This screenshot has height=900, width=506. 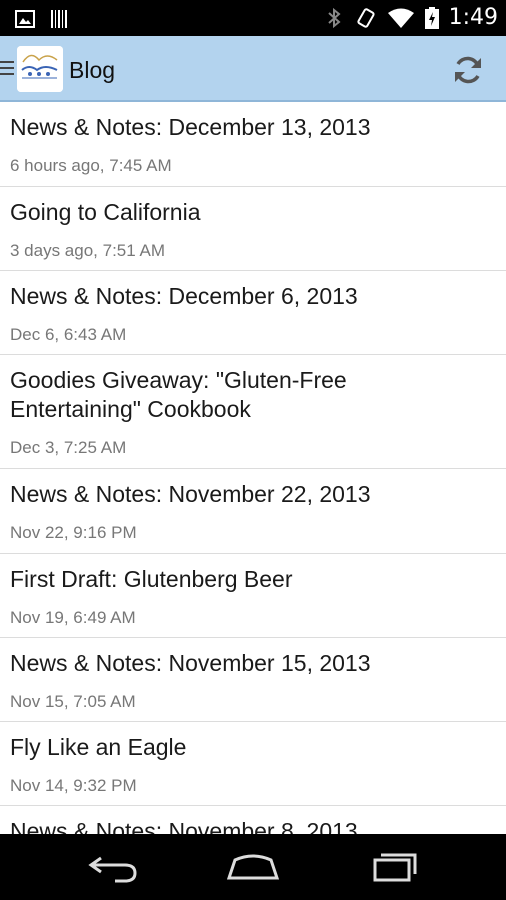 I want to click on status-bar: 1:49, so click(x=253, y=18).